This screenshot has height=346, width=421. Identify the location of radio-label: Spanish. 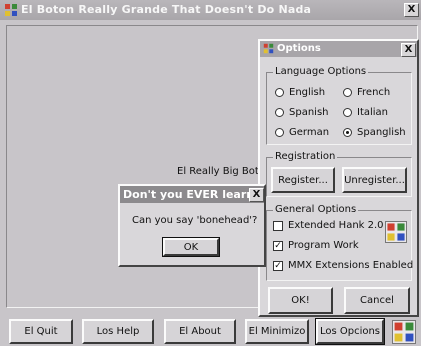
(309, 112).